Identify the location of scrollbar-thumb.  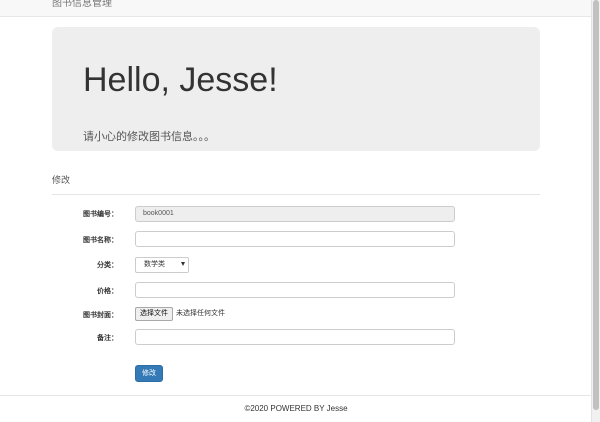
(596, 205).